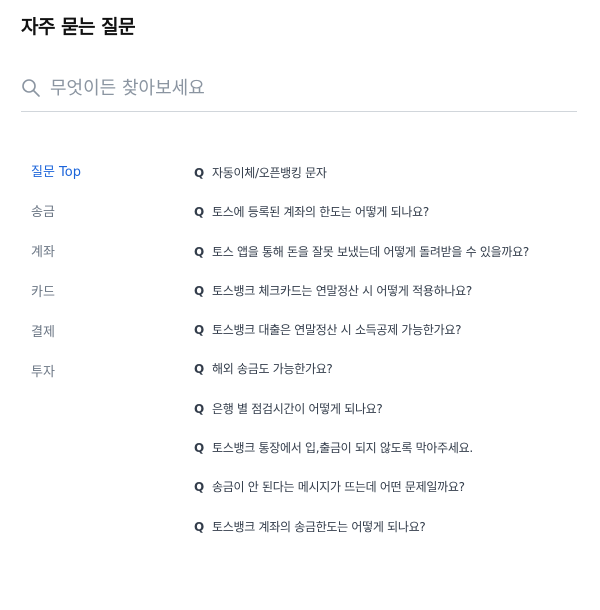  I want to click on faq-item: Q 토스뱅크 계좌의 송금한도는 어떻게 되나요?, so click(389, 533).